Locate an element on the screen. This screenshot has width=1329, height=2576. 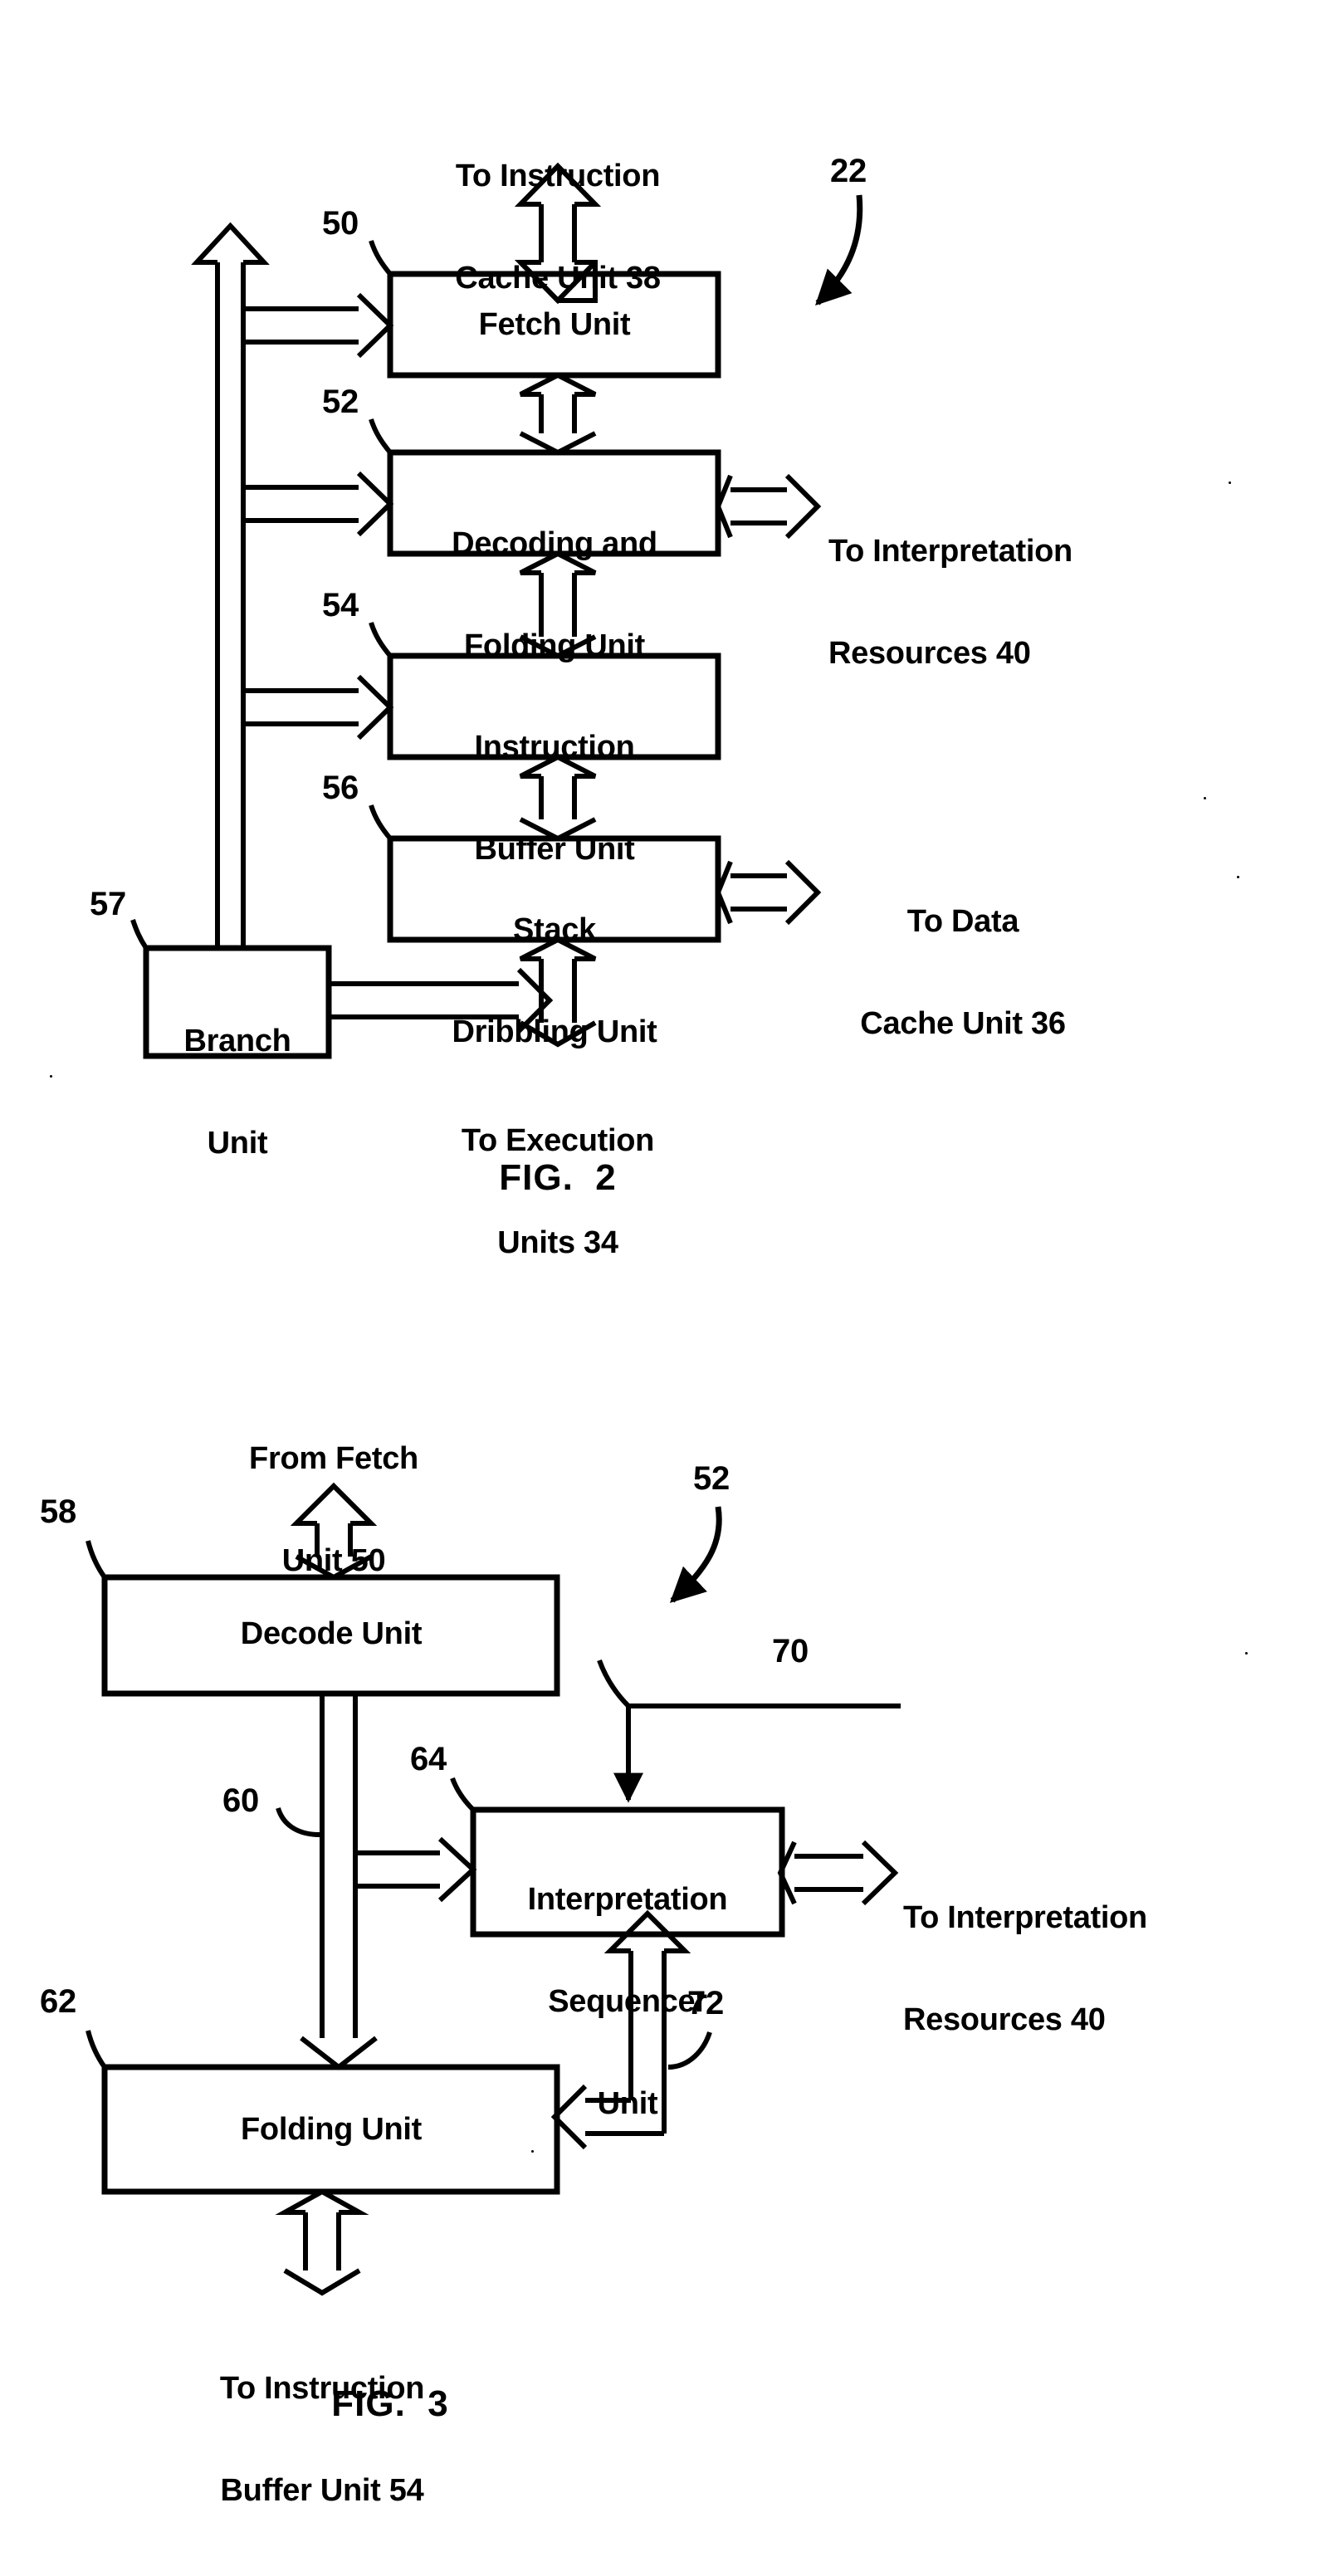
fig3-block-folding-unit-label: Folding Unit is located at coordinates (332, 2129).